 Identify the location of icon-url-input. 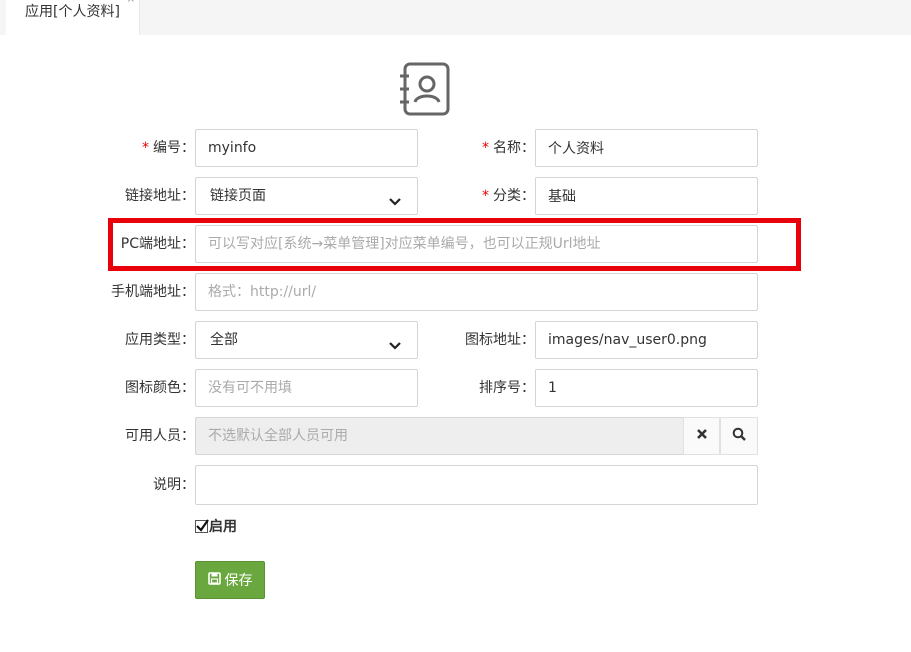
(646, 340).